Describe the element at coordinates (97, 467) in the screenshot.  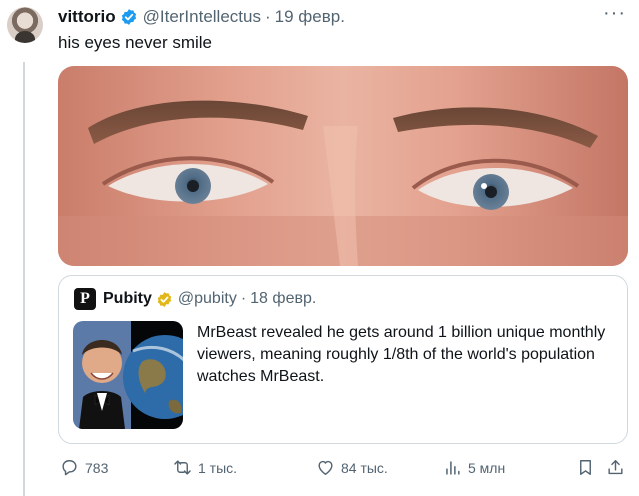
I see `reply-count: 783` at that location.